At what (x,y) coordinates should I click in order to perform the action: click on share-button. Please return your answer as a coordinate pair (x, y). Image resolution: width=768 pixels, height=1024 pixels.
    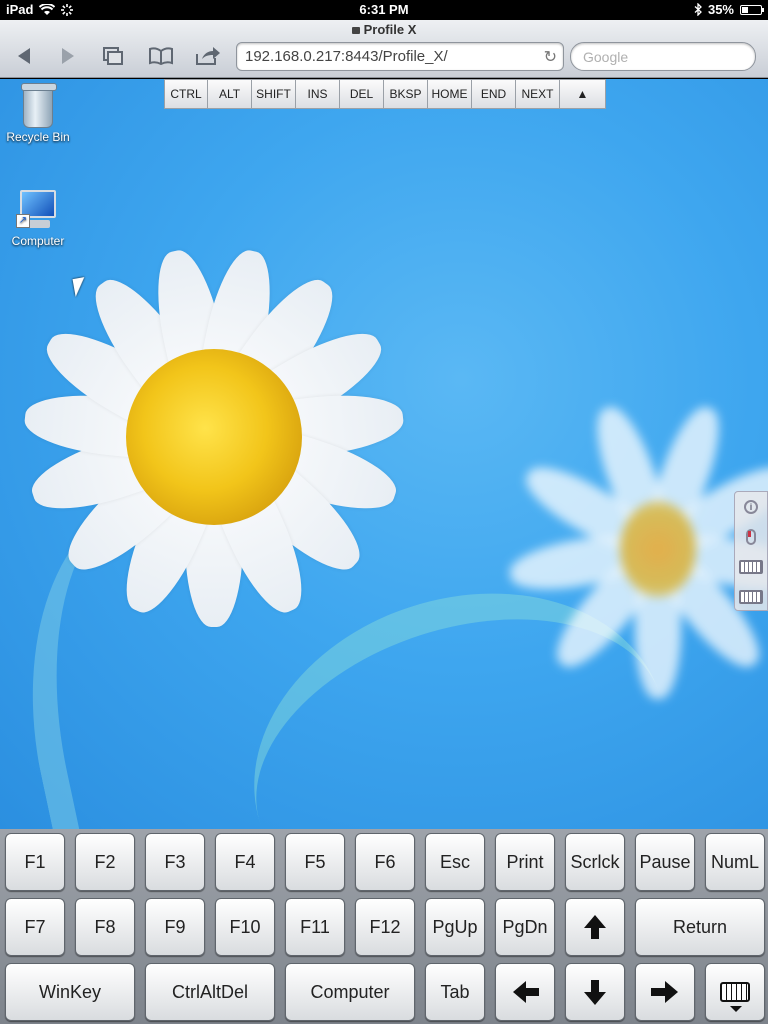
    Looking at the image, I should click on (208, 56).